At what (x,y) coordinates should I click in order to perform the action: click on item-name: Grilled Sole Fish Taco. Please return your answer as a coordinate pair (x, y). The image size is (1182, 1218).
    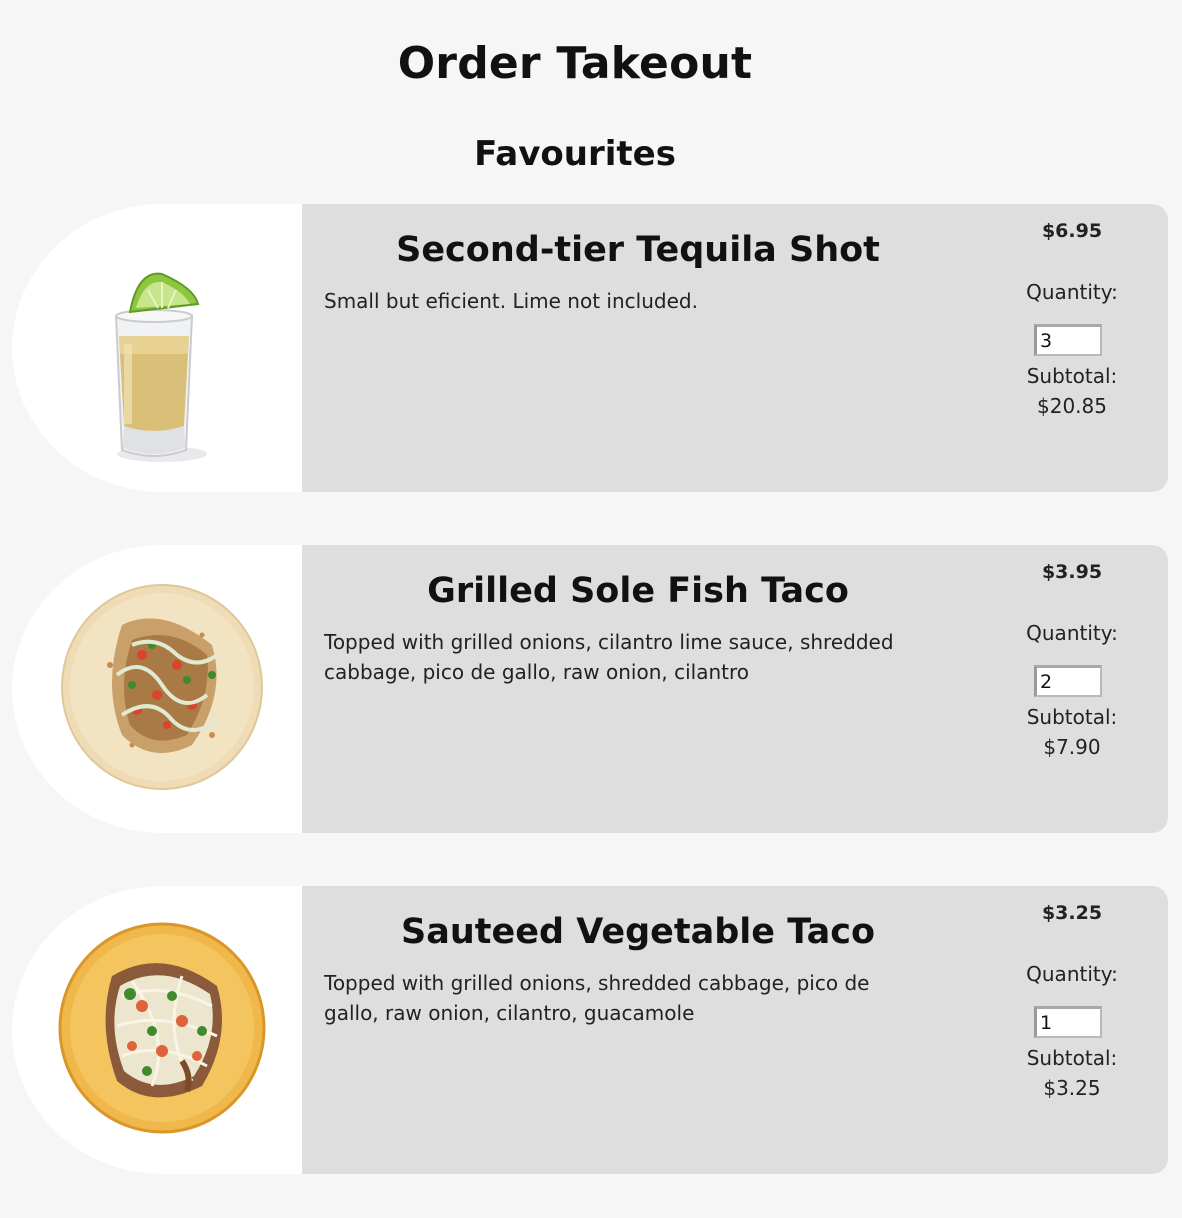
    Looking at the image, I should click on (638, 591).